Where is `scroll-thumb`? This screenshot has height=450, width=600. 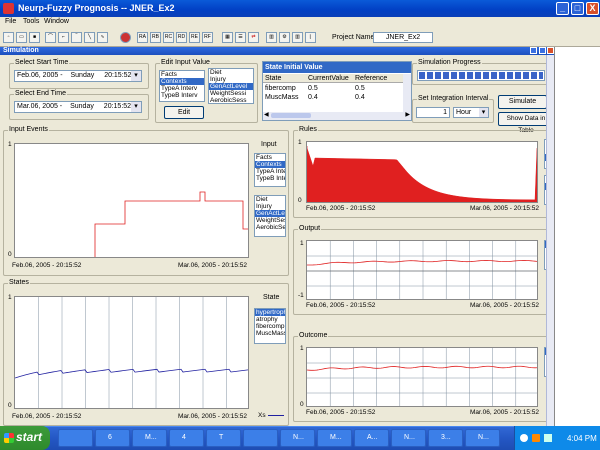
scroll-thumb is located at coordinates (291, 115).